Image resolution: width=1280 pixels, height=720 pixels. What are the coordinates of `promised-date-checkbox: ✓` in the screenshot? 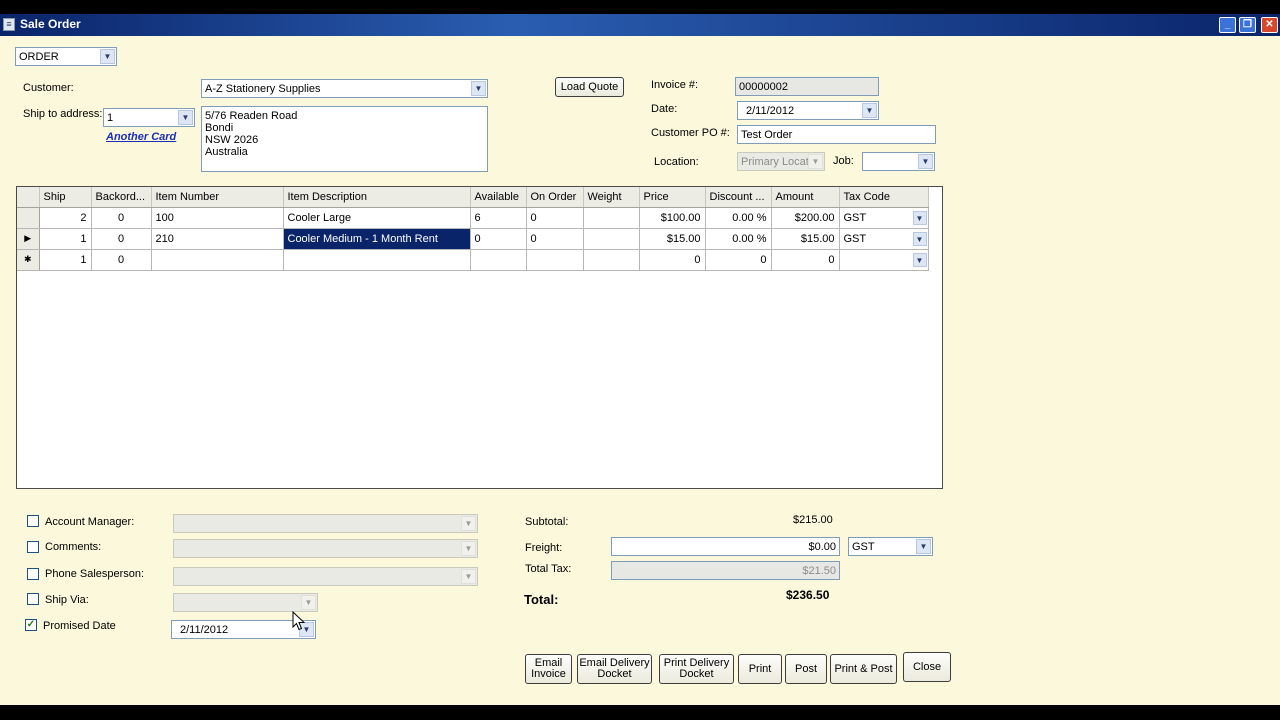 It's located at (31, 625).